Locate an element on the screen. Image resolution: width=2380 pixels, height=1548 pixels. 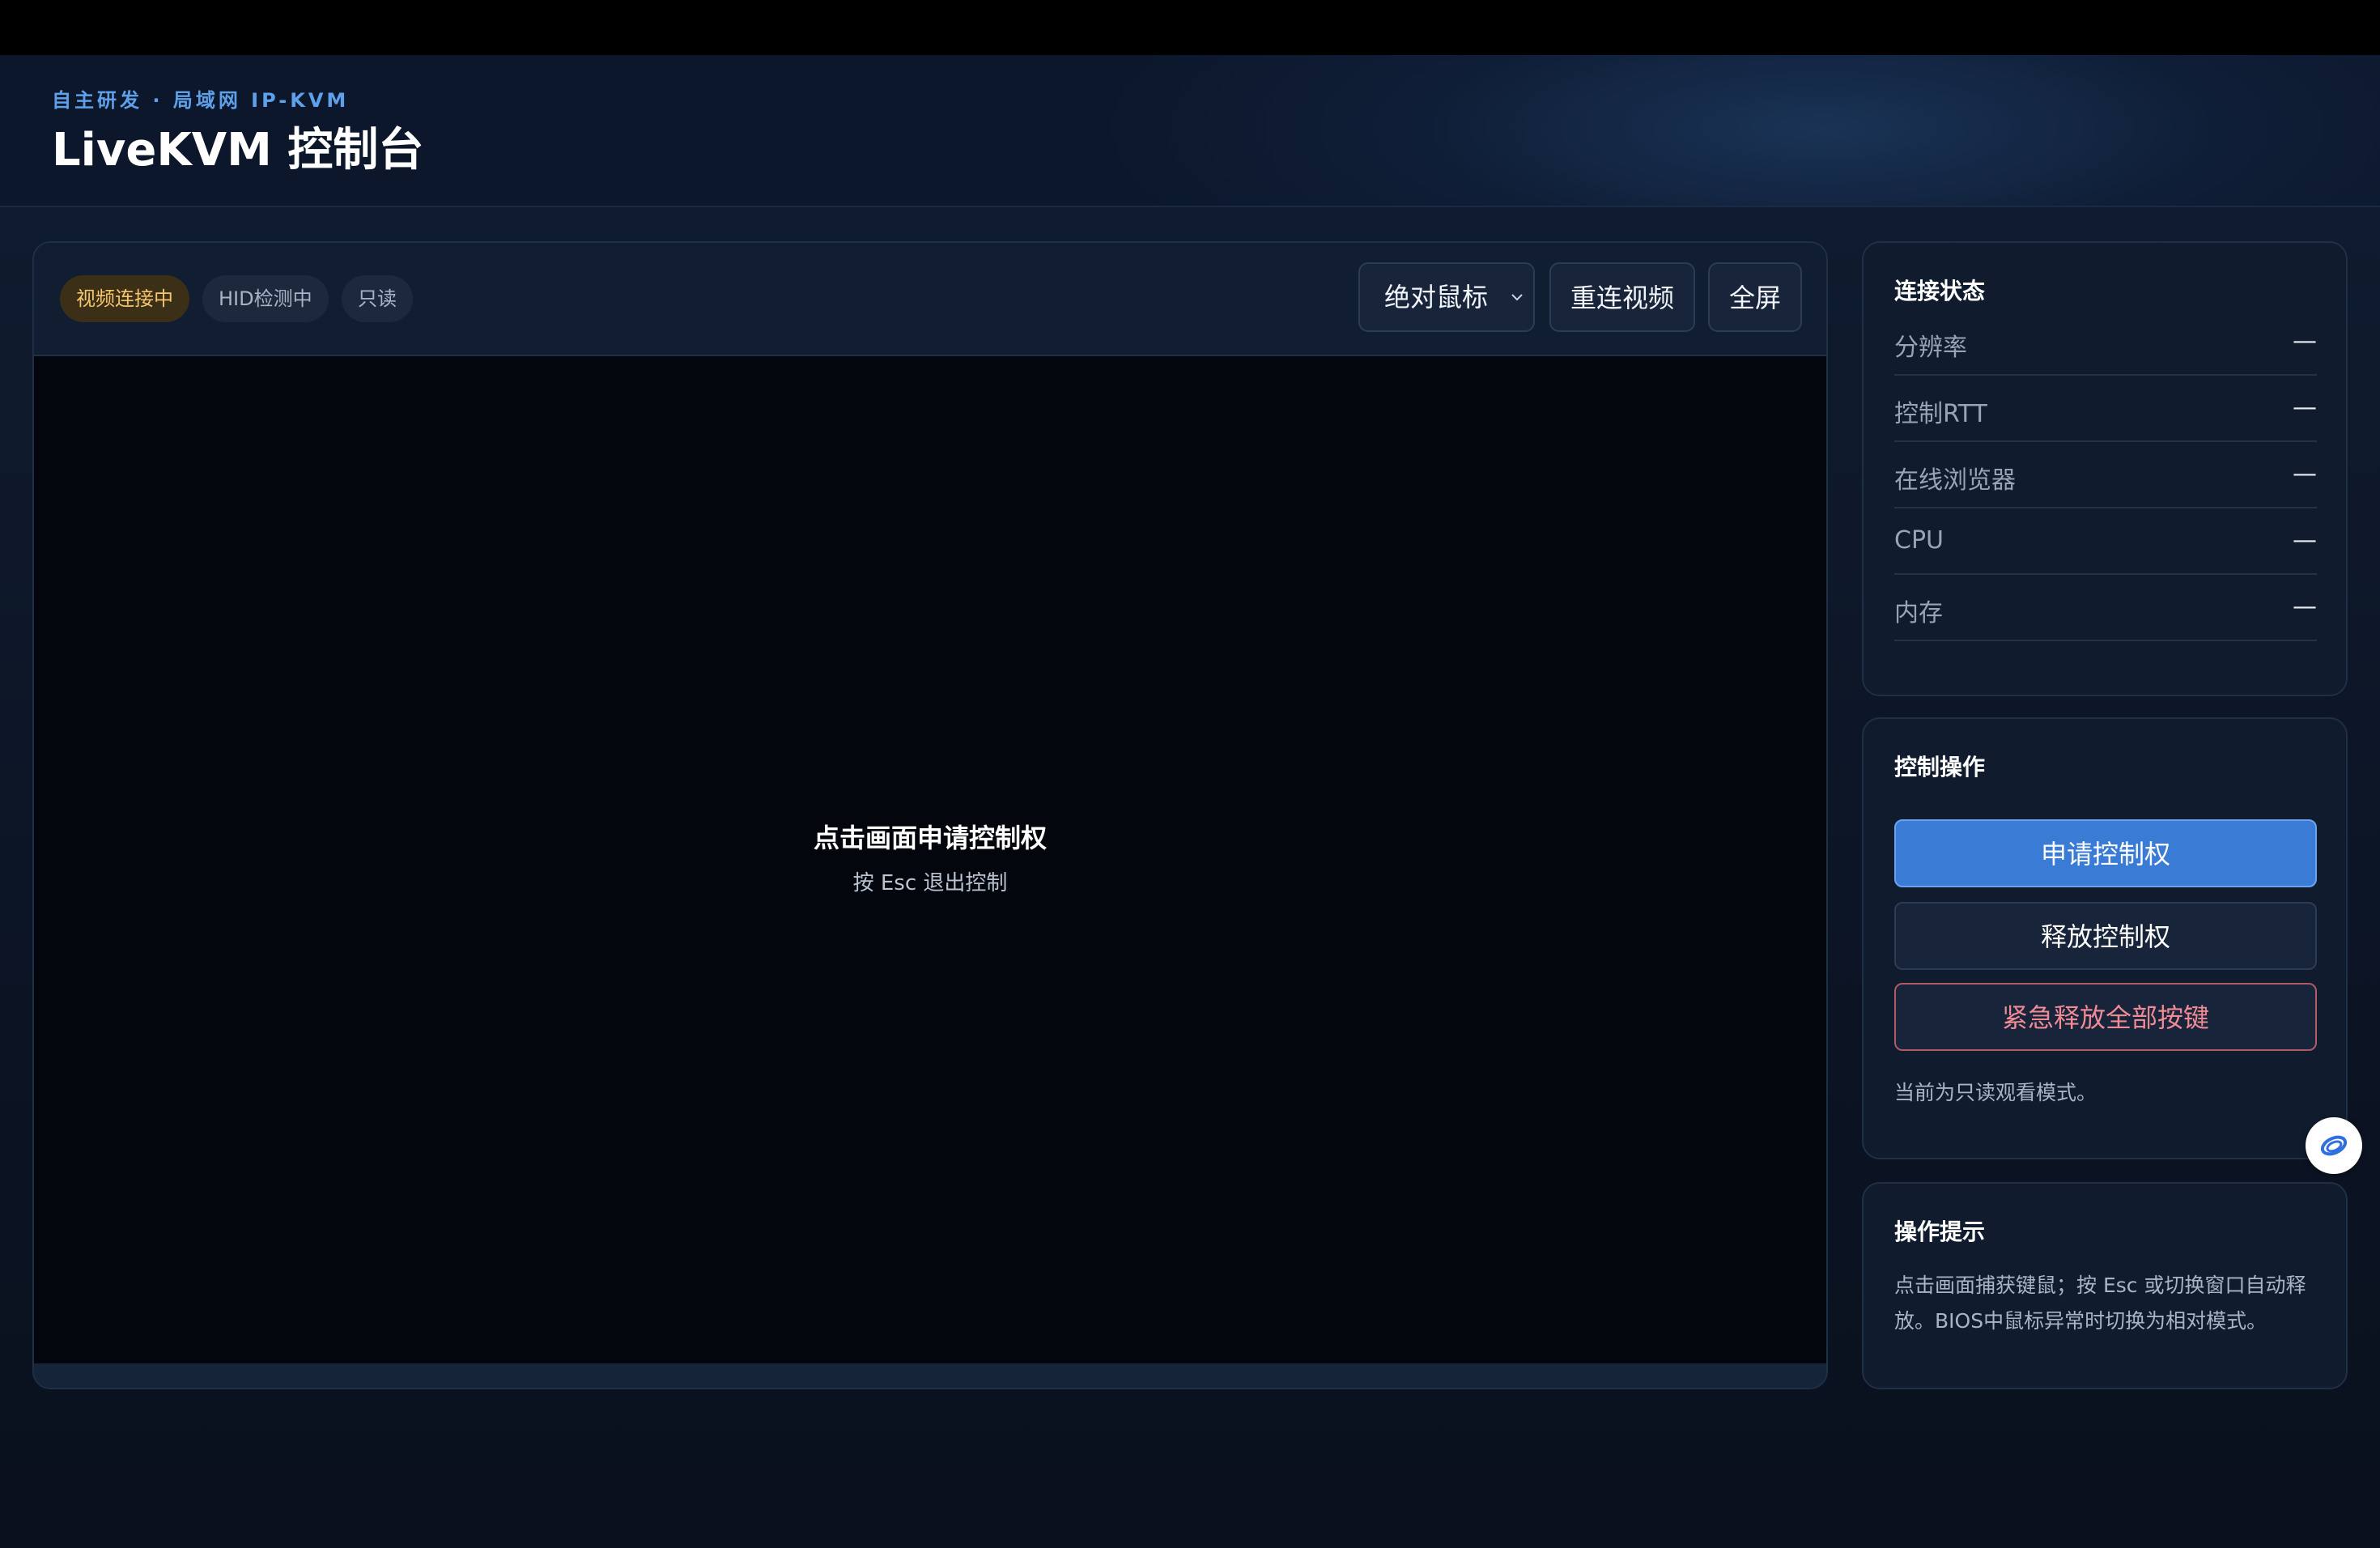
operation-tips-title: 操作提示 is located at coordinates (1940, 1231).